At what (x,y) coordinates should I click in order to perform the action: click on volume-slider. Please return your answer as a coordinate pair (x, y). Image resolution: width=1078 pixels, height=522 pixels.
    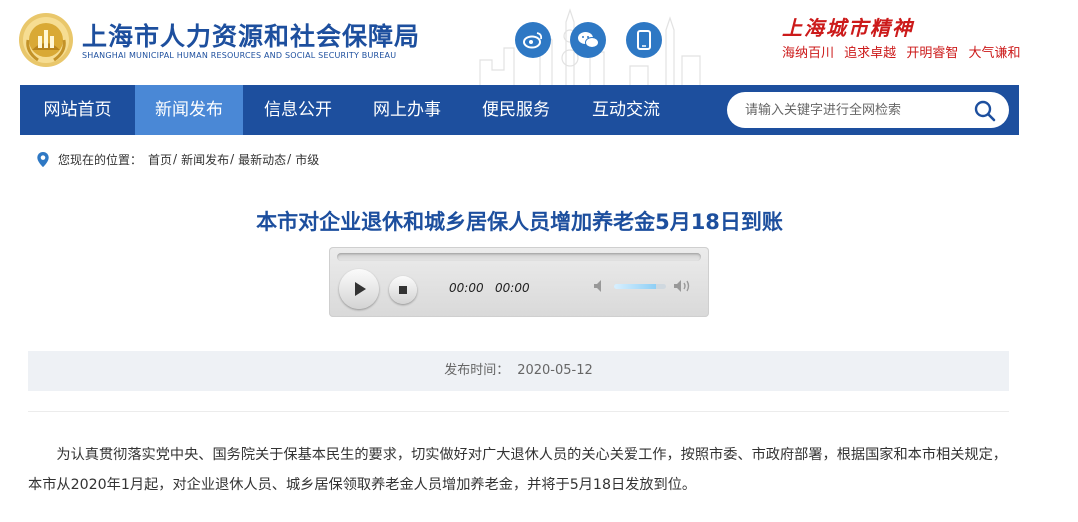
    Looking at the image, I should click on (640, 286).